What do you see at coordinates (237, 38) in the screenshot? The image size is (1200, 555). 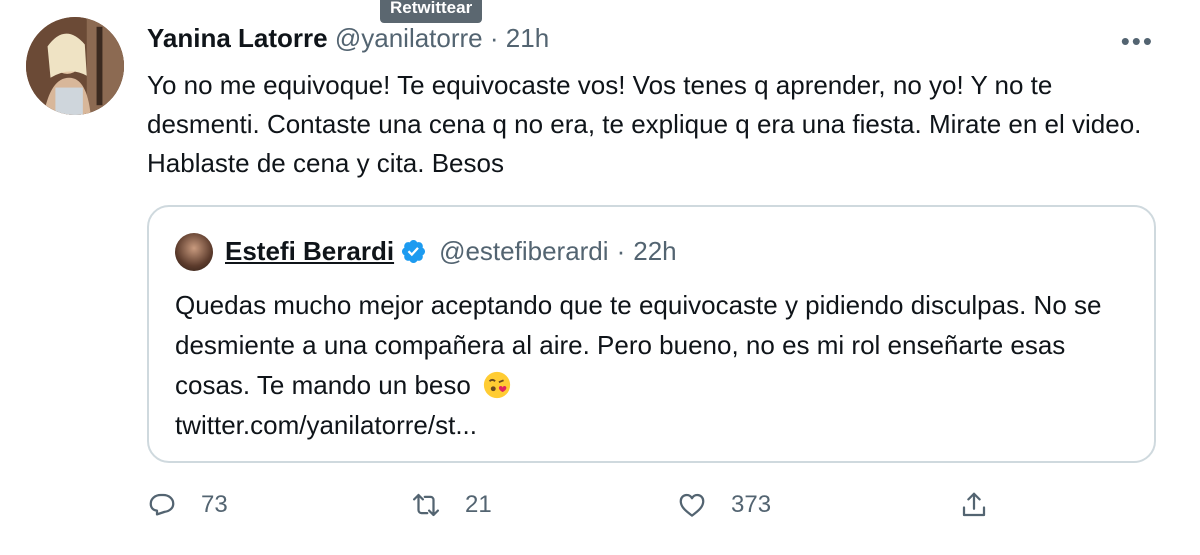 I see `author-name: Yanina Latorre` at bounding box center [237, 38].